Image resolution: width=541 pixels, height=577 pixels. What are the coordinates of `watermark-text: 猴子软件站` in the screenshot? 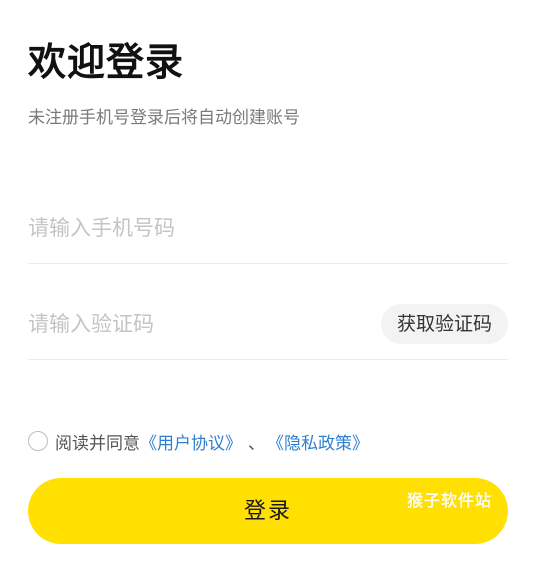 It's located at (449, 501).